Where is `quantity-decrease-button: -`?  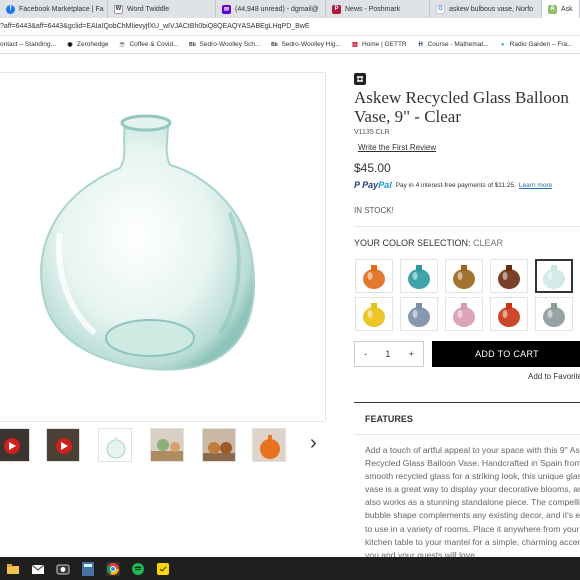
quantity-decrease-button: - is located at coordinates (365, 354).